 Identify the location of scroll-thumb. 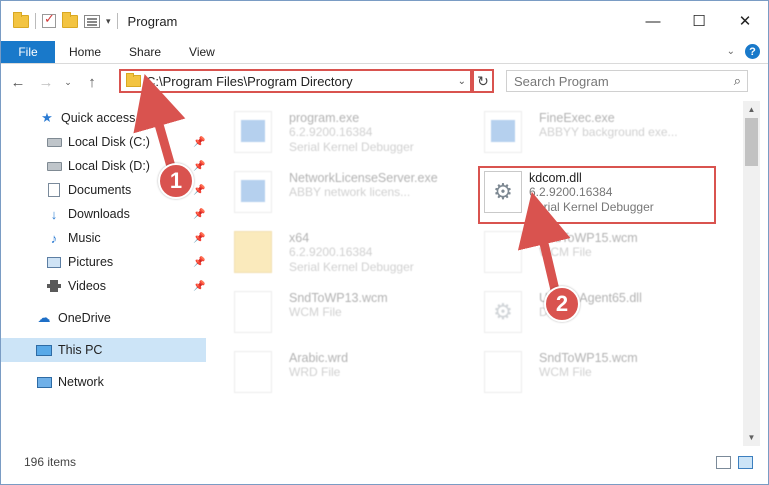
(751, 142).